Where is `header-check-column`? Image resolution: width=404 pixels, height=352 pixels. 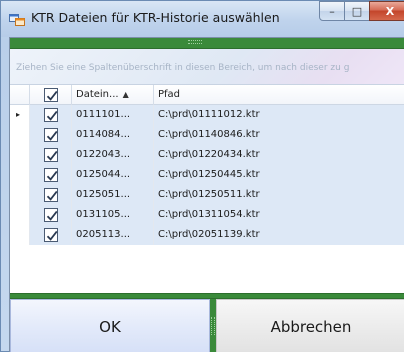
header-check-column is located at coordinates (51, 95).